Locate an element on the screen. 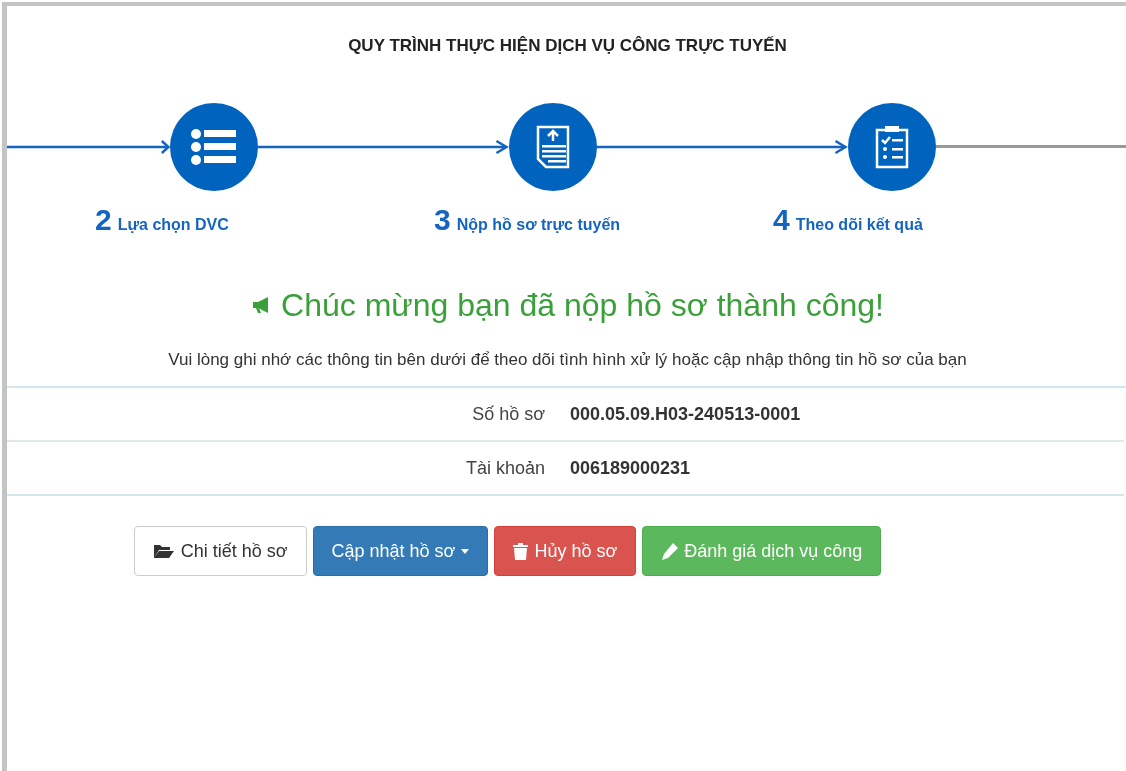 The height and width of the screenshot is (771, 1126). instruction-text: Vui lòng ghi nhớ các thông tin bên dưới để theo dõi tình hình xử lý hoặc cập nhập thông tin hồ sơ của bạn is located at coordinates (567, 359).